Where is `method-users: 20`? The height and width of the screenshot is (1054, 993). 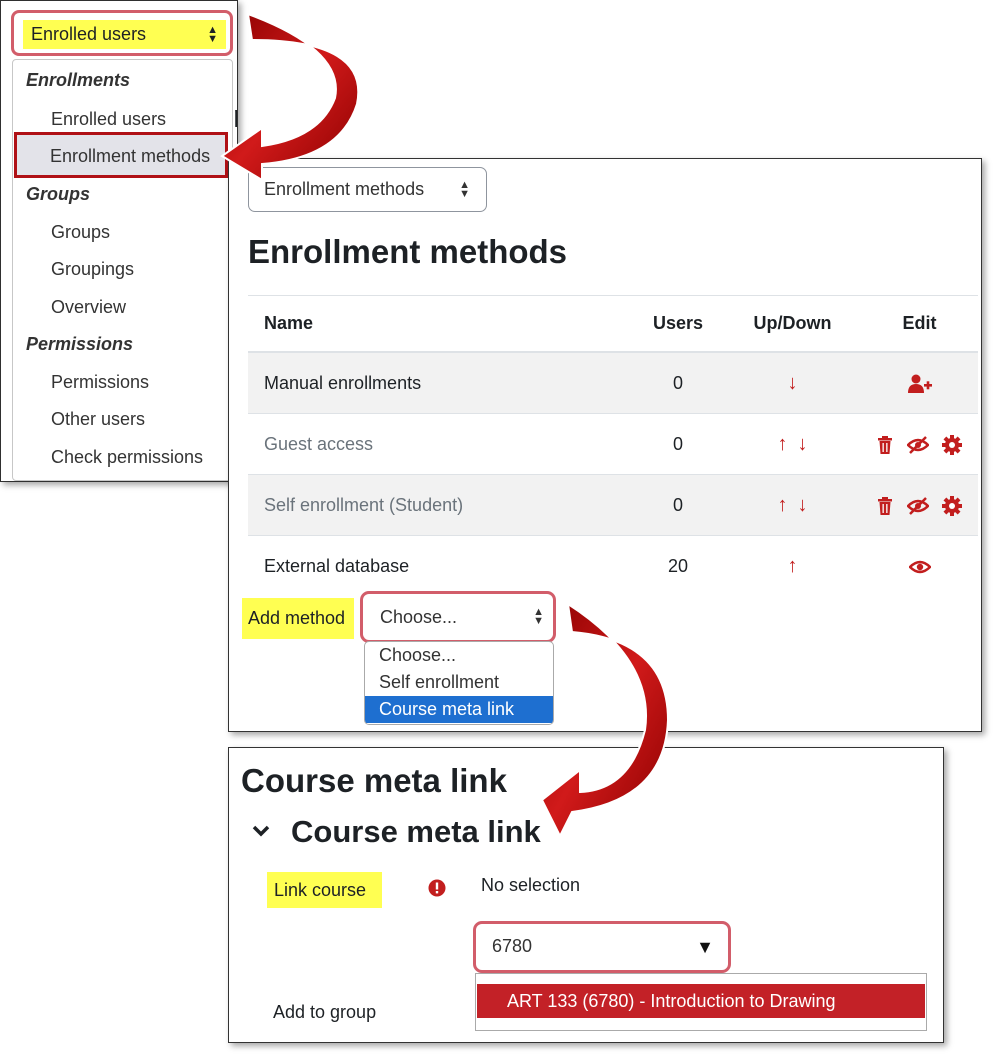
method-users: 20 is located at coordinates (678, 565).